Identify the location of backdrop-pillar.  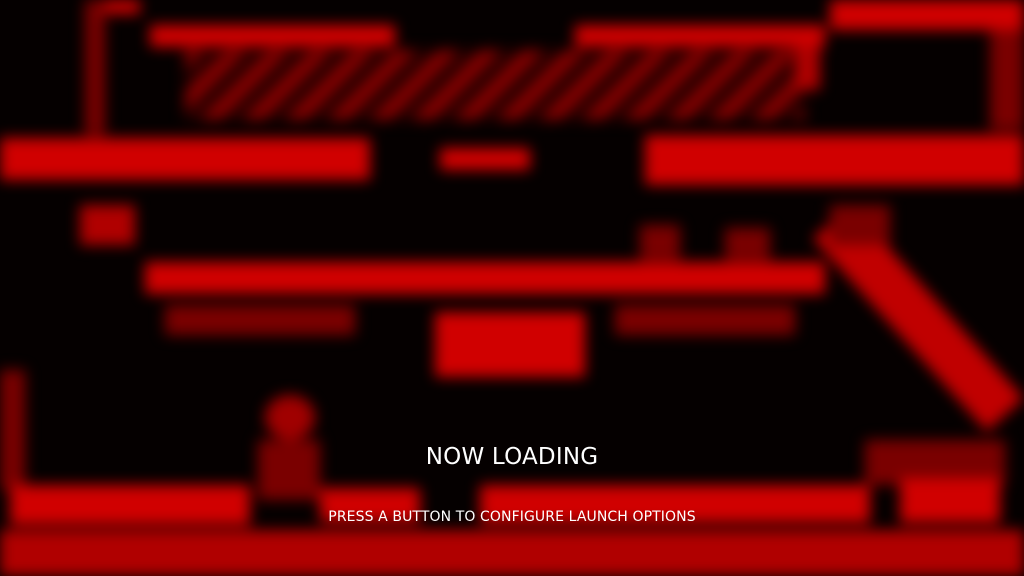
(95, 67).